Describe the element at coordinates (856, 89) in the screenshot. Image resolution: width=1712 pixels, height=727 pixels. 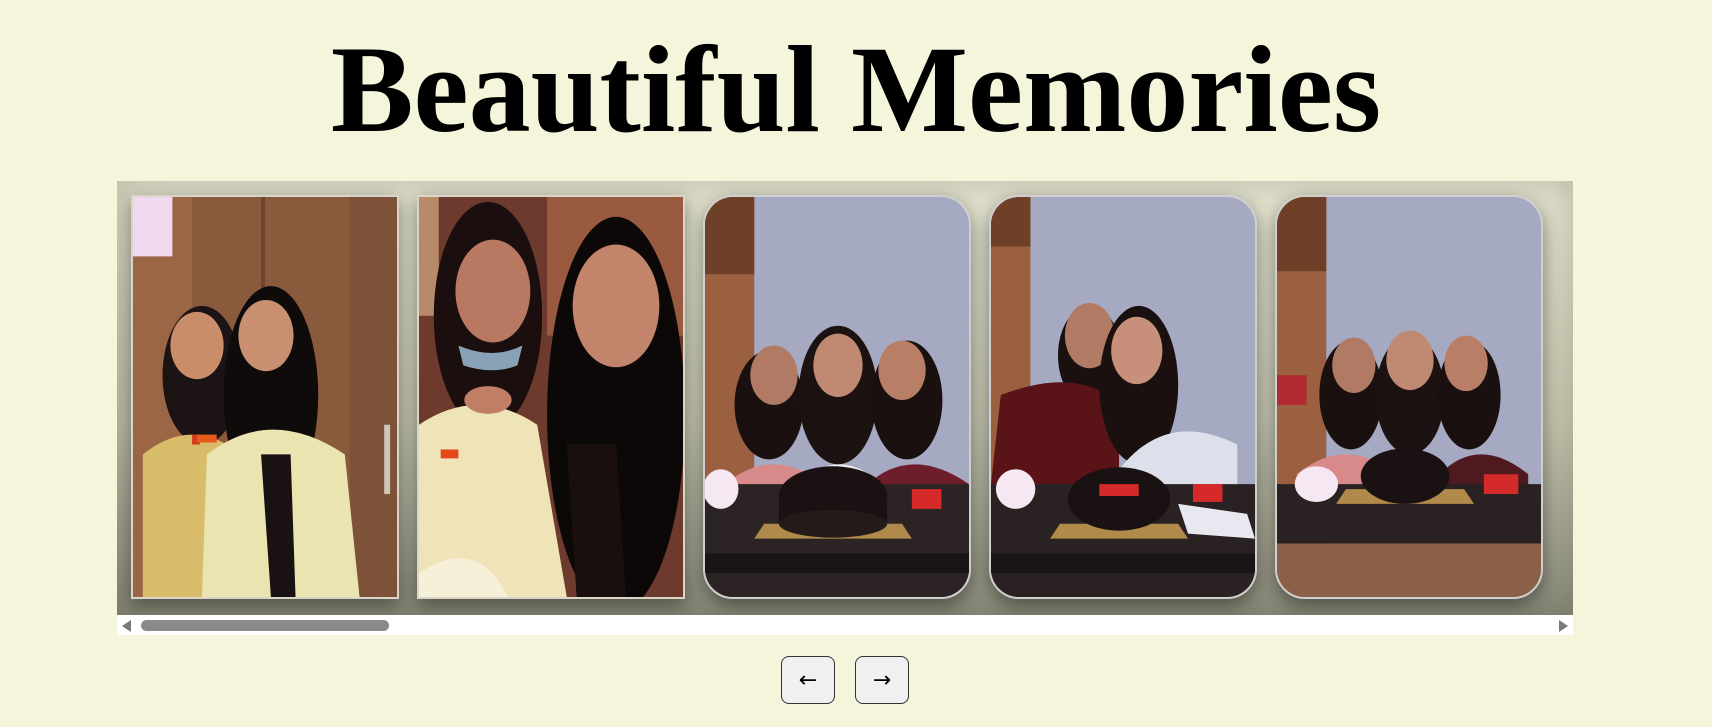
I see `page-title: Beautiful Memories` at that location.